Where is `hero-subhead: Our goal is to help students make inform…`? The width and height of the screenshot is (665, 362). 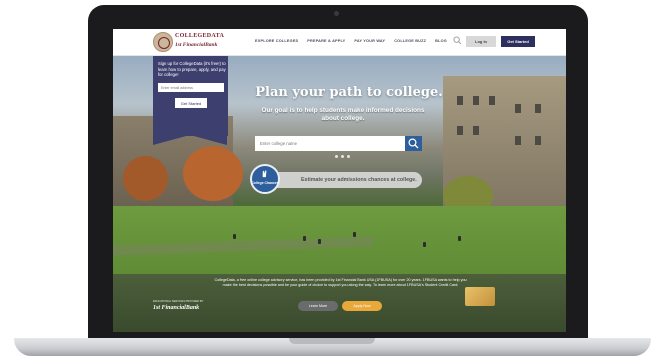
hero-subhead: Our goal is to help students make inform… is located at coordinates (343, 114).